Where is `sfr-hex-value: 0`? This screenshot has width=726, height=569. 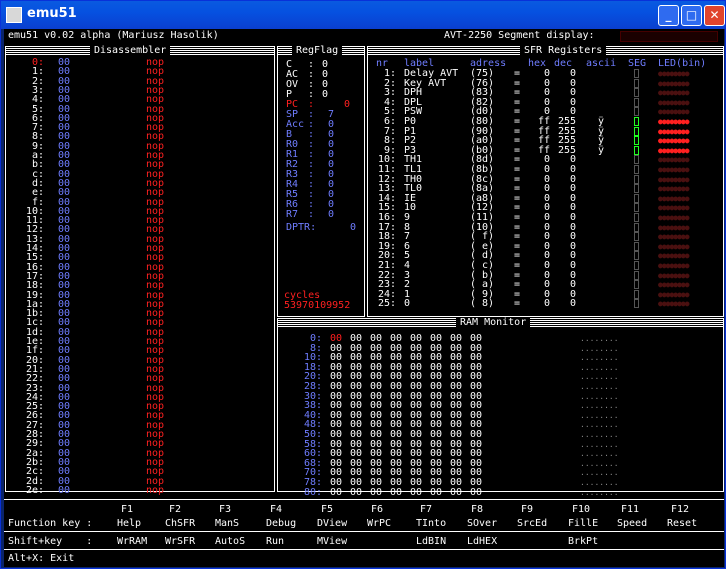 sfr-hex-value: 0 is located at coordinates (538, 303).